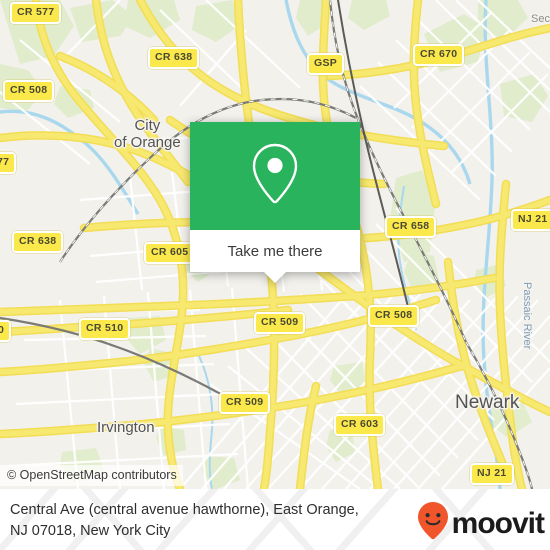 This screenshot has height=550, width=550. Describe the element at coordinates (394, 316) in the screenshot. I see `road-shield-cr-508-mid: CR 508` at that location.